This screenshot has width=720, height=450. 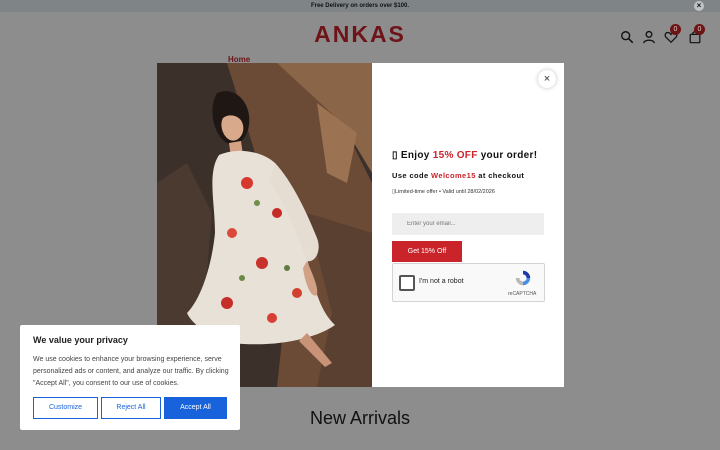 I want to click on reject-all-button: Reject All, so click(x=131, y=408).